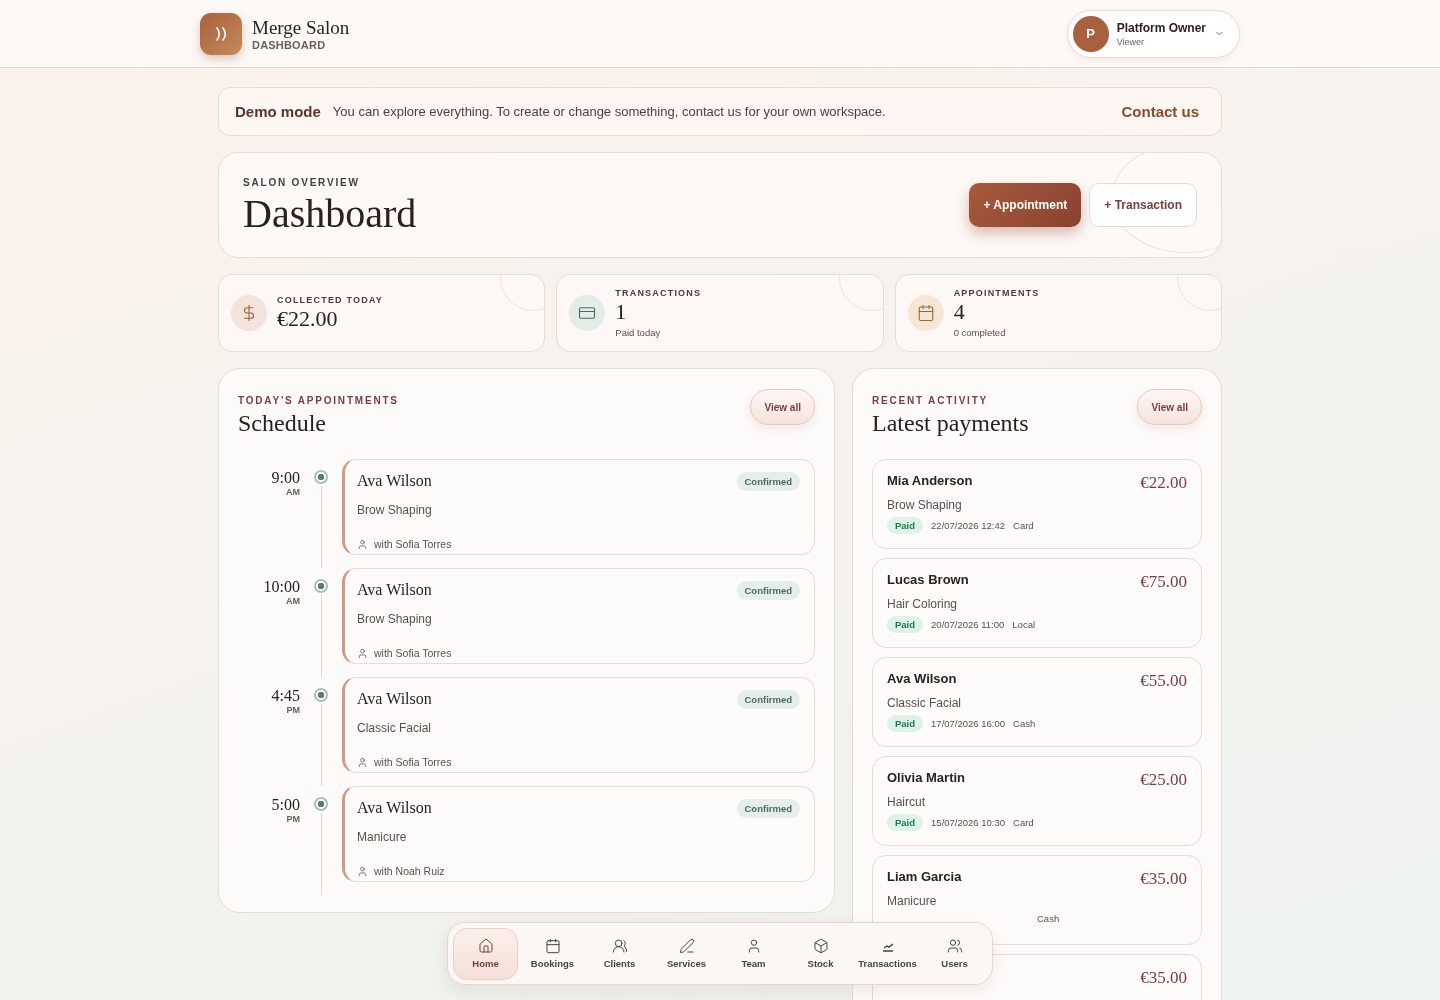 The width and height of the screenshot is (1440, 1000). What do you see at coordinates (1090, 33) in the screenshot?
I see `avatar: P` at bounding box center [1090, 33].